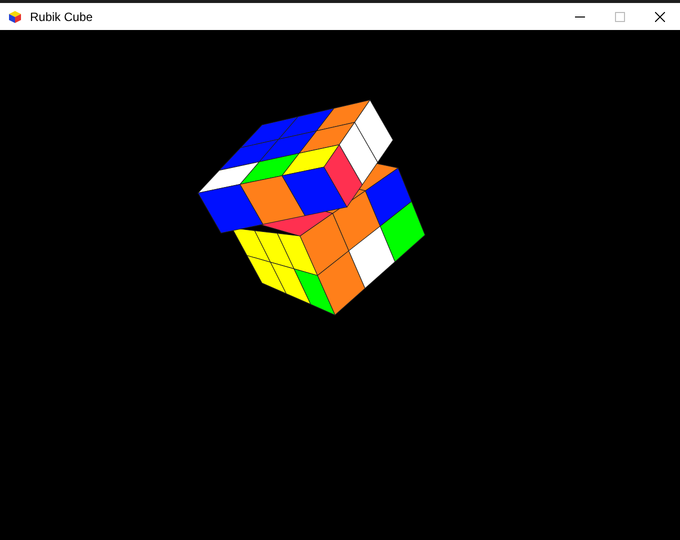 This screenshot has height=540, width=680. I want to click on app-cube-icon, so click(15, 17).